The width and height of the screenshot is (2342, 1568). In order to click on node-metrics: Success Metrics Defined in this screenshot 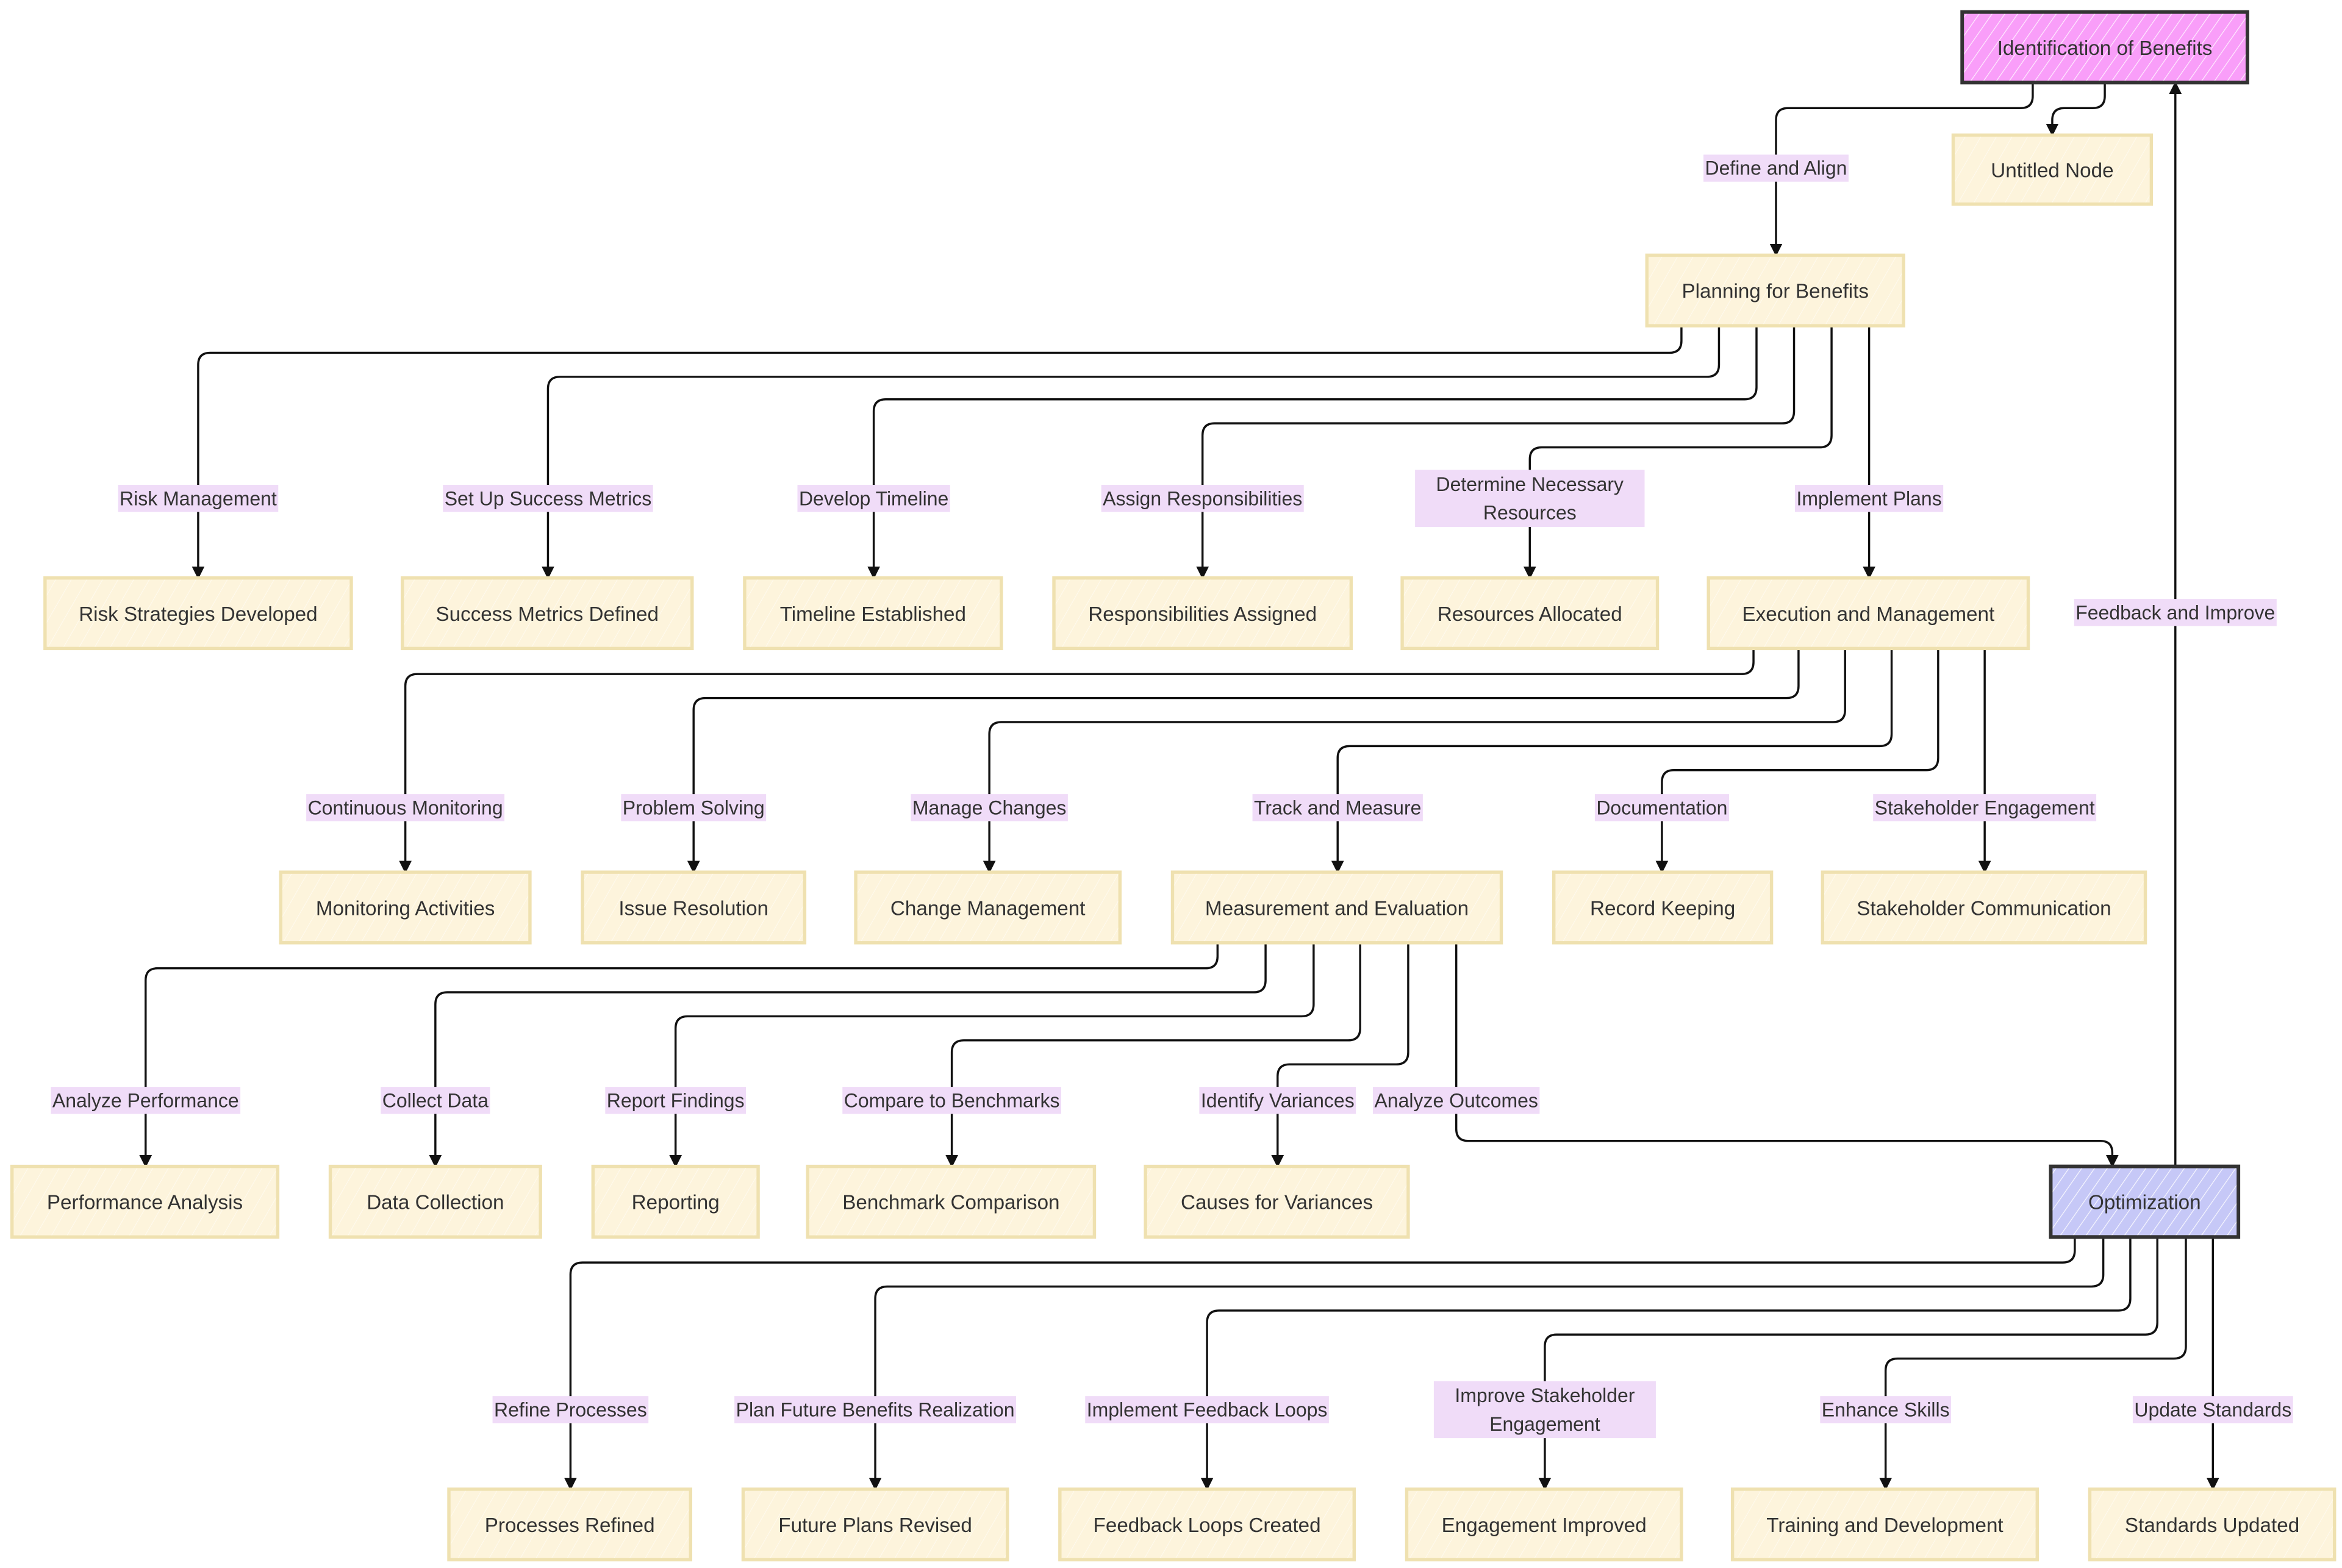, I will do `click(547, 613)`.